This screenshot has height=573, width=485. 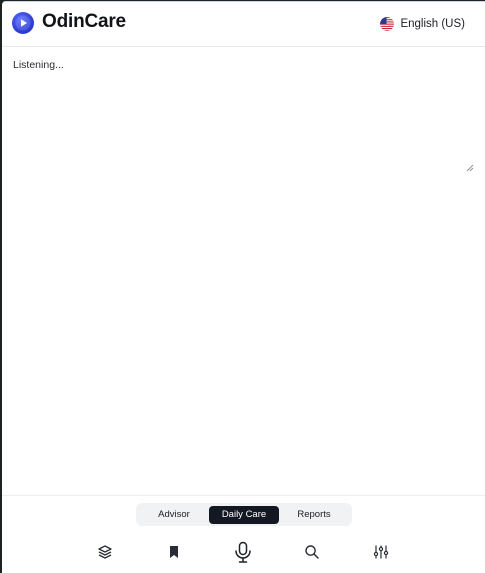 I want to click on layers-icon, so click(x=105, y=552).